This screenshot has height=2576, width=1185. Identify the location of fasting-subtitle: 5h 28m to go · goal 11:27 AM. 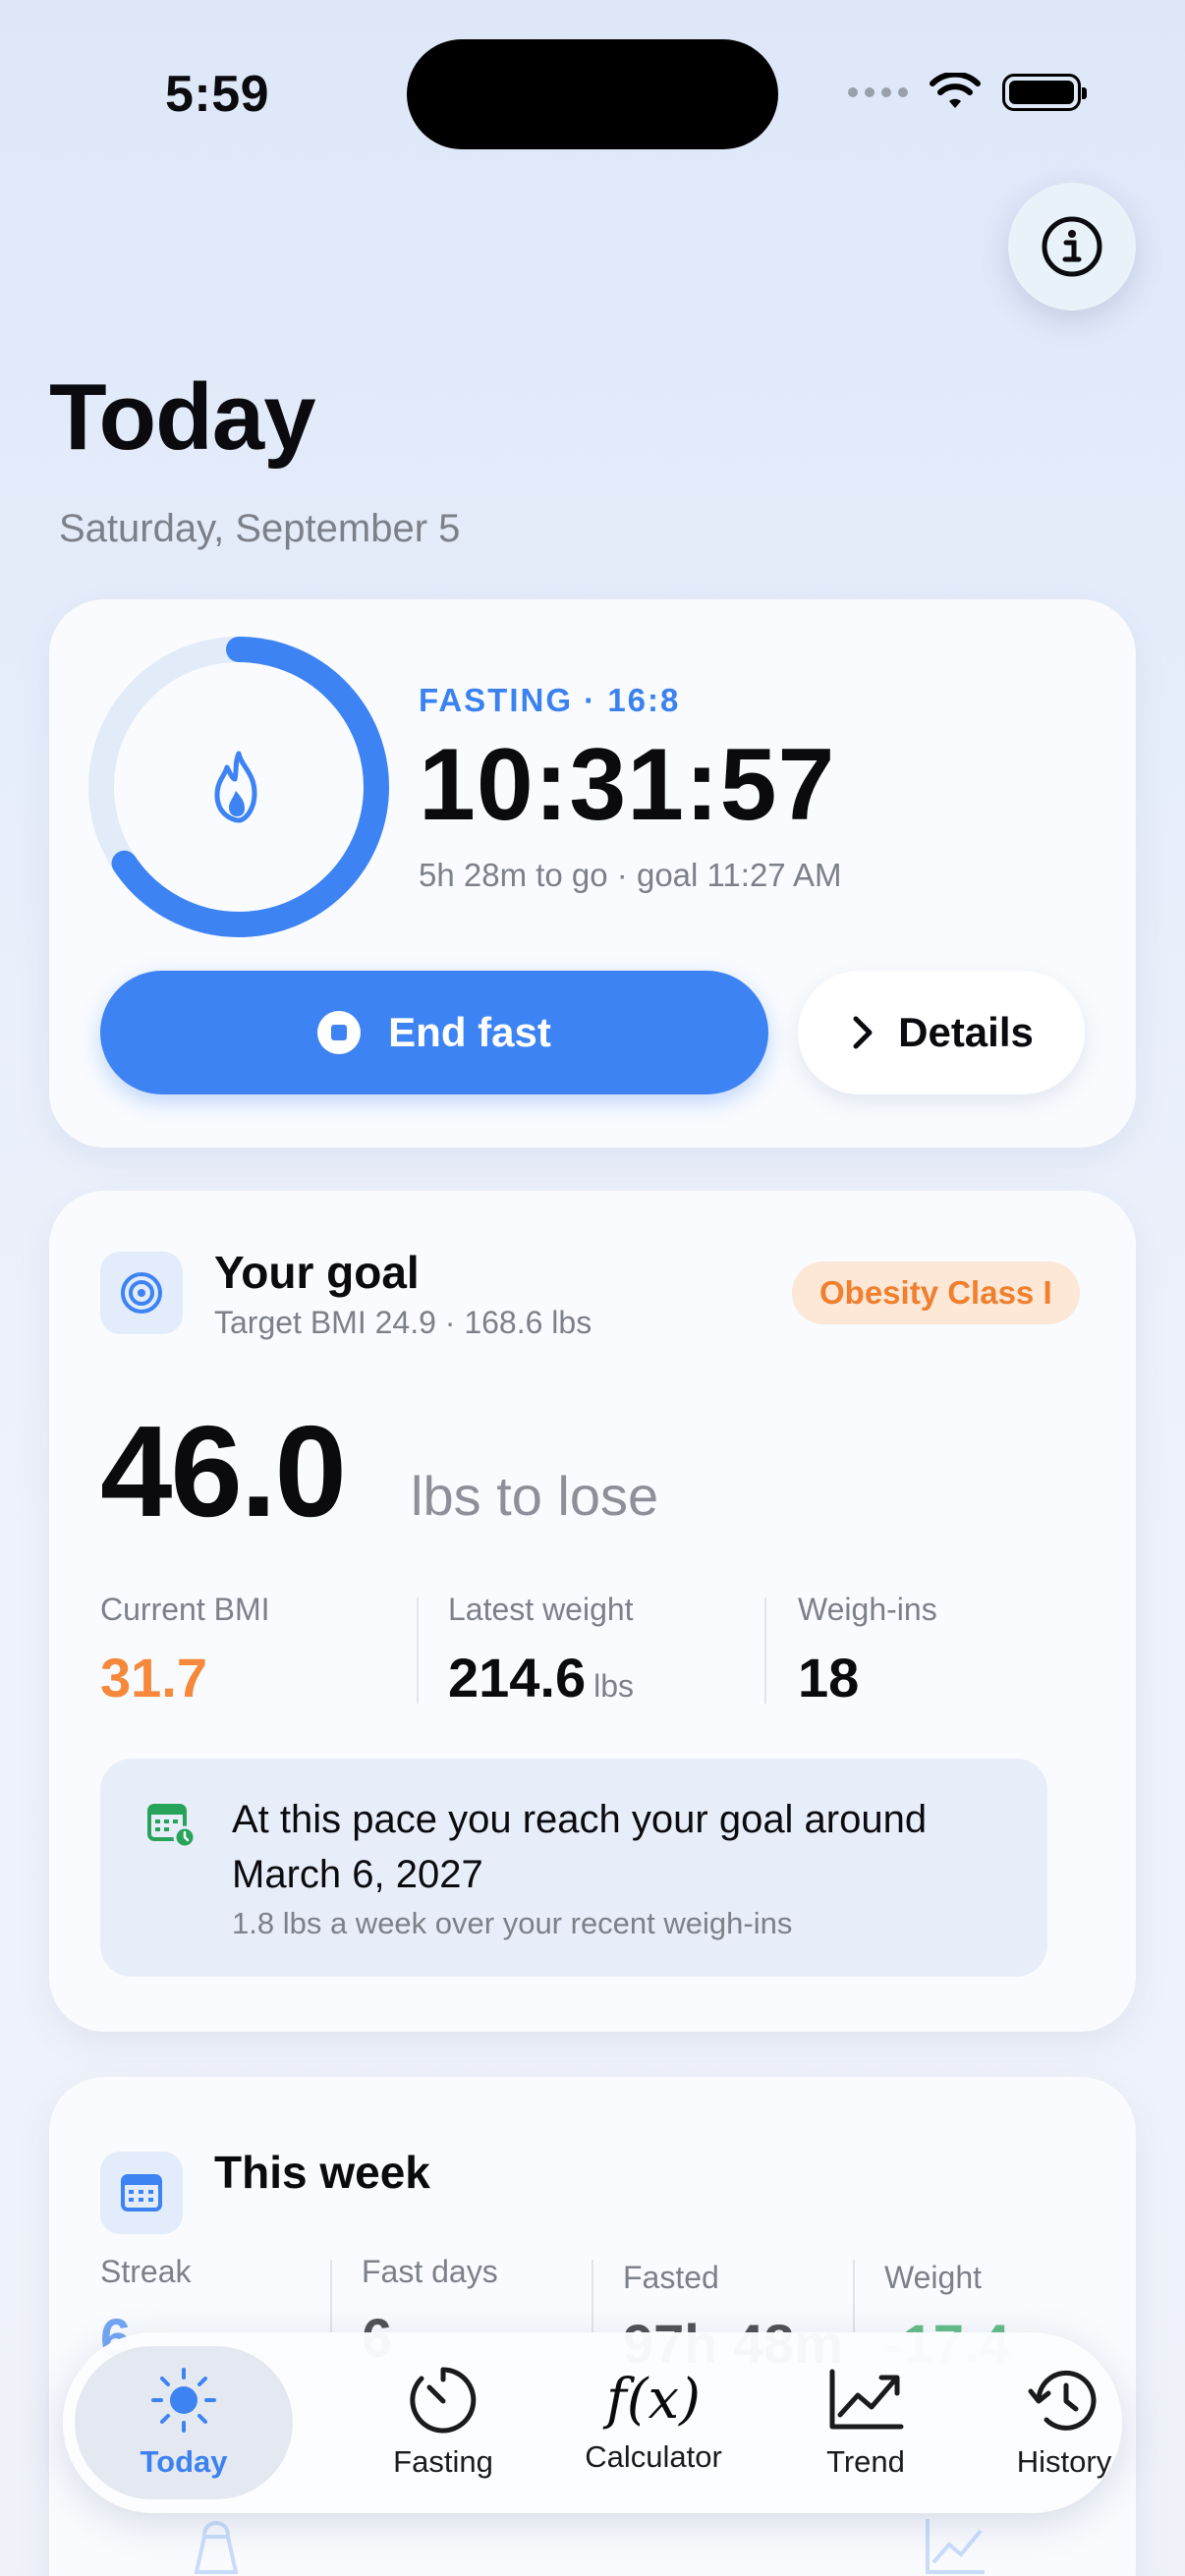
(631, 875).